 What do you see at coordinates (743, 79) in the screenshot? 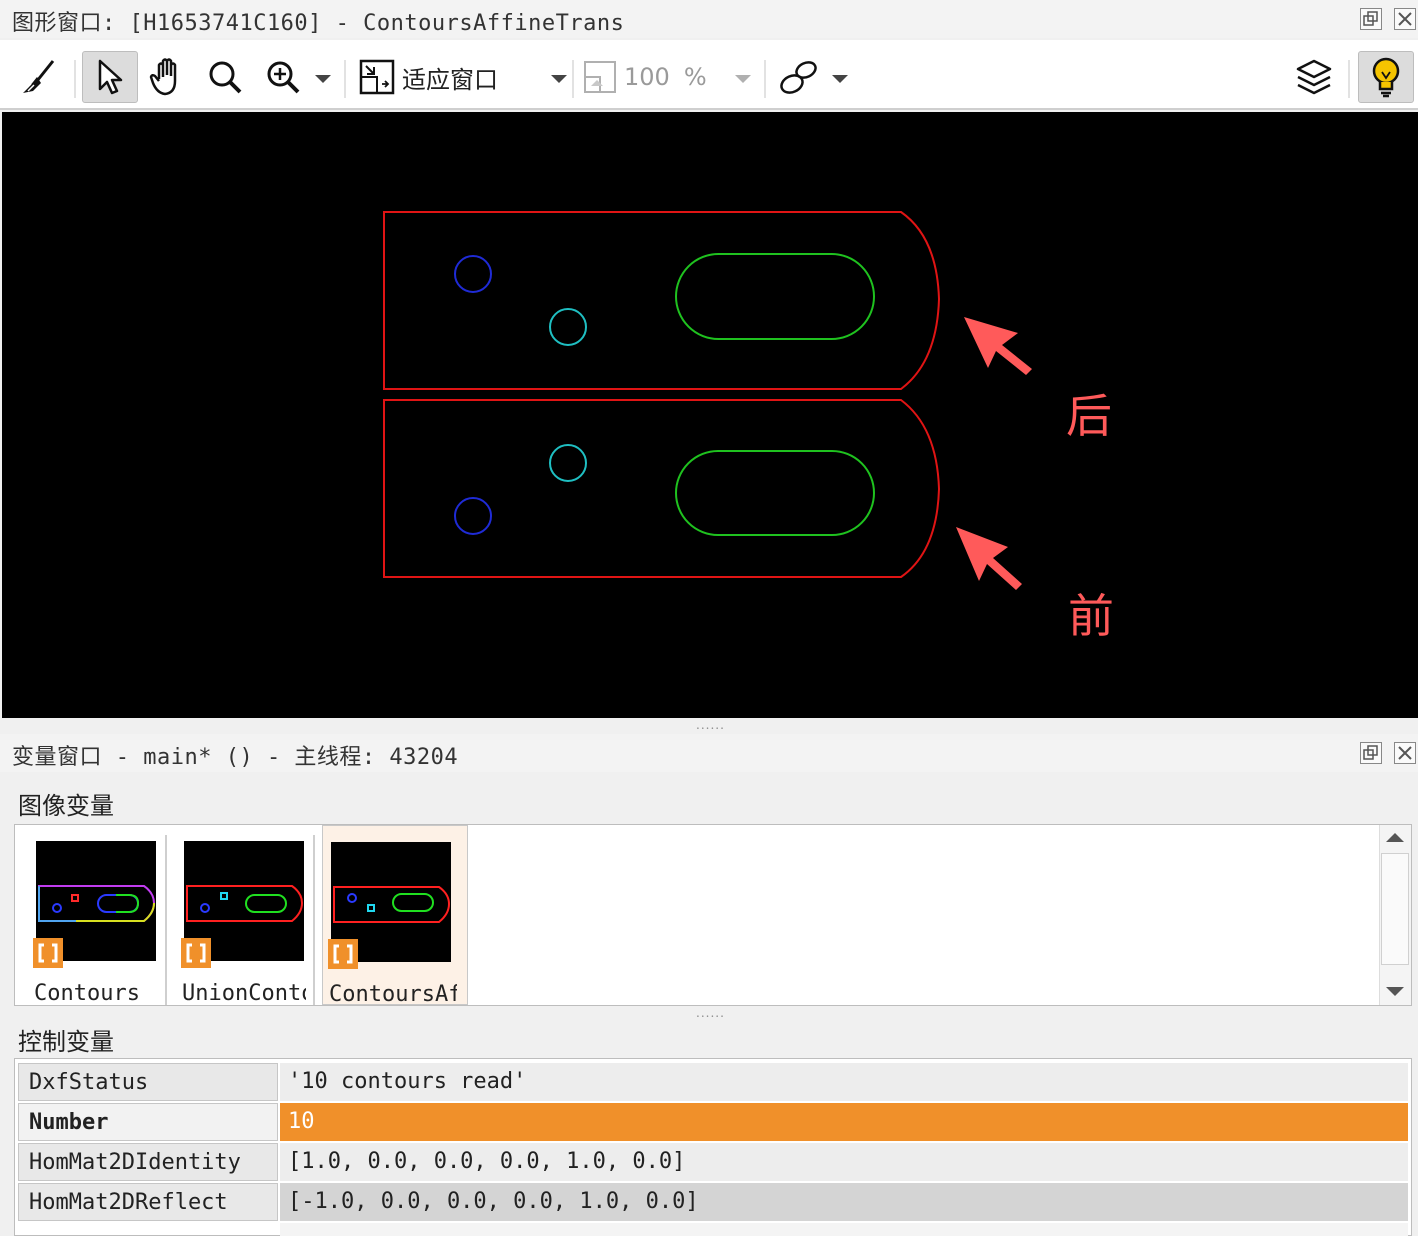
I see `zoom-percent-caret` at bounding box center [743, 79].